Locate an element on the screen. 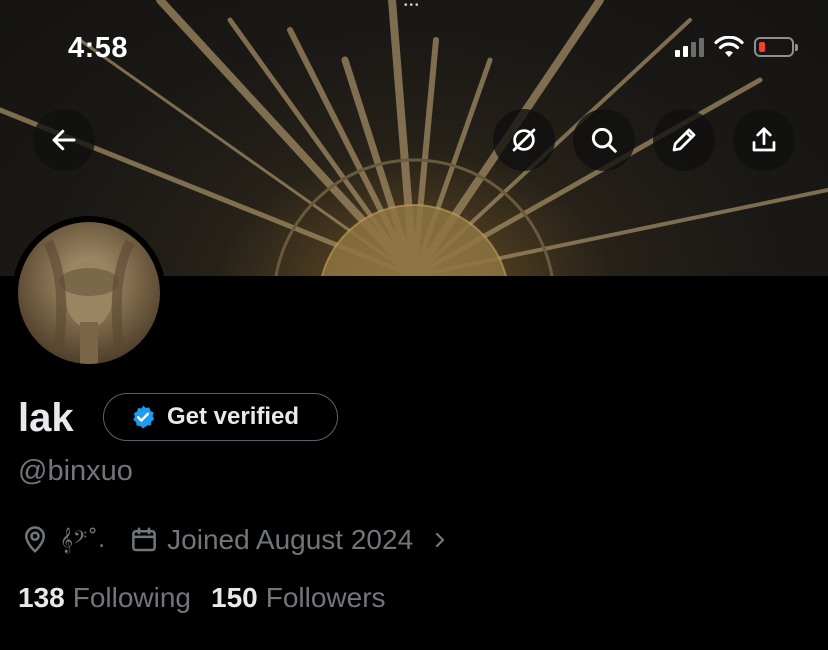  avatar is located at coordinates (89, 293).